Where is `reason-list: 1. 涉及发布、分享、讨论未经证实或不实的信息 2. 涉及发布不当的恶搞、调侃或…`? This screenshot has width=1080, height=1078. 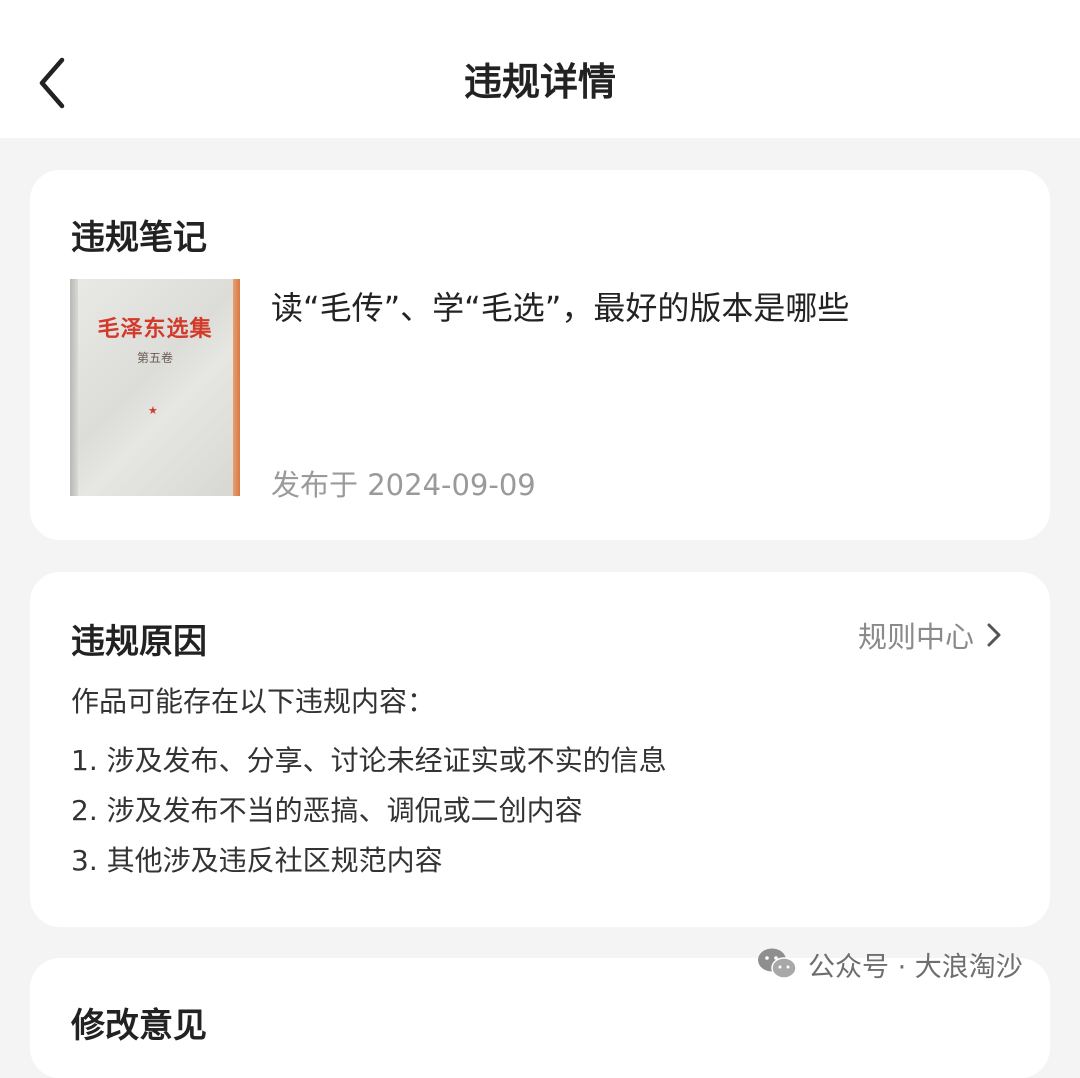 reason-list: 1. 涉及发布、分享、讨论未经证实或不实的信息 2. 涉及发布不当的恶搞、调侃或… is located at coordinates (369, 817).